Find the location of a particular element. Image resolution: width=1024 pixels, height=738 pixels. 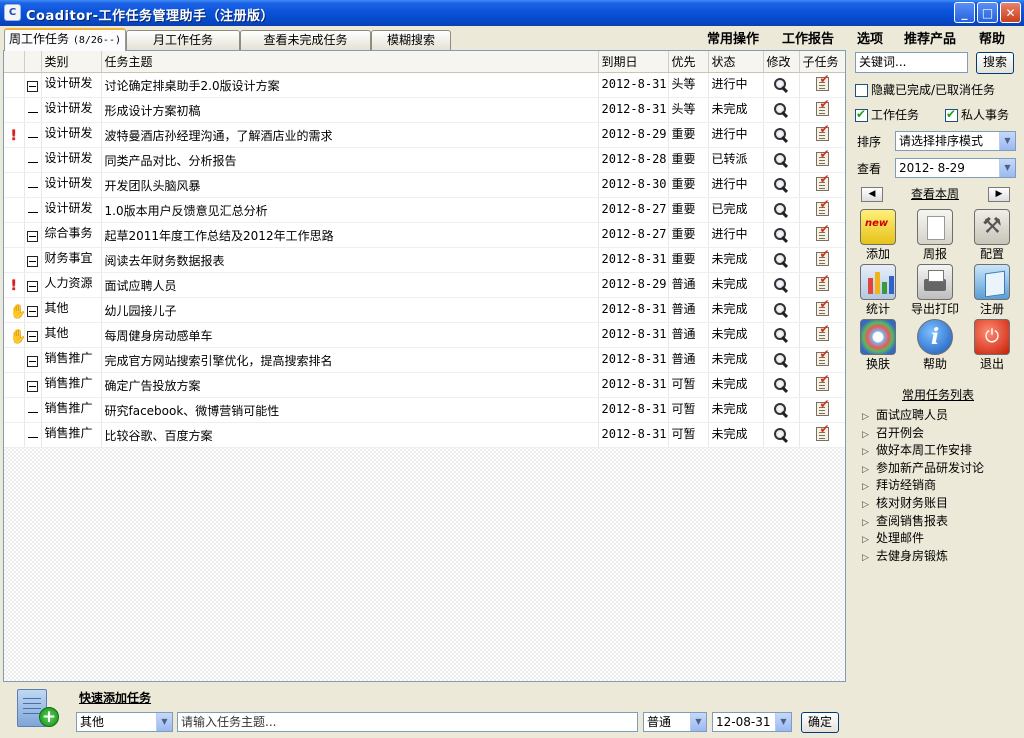

table-row: 综合事务 起草2011年度工作总结及2012年工作思路 2012-8-27 重要 进行中 is located at coordinates (424, 235).